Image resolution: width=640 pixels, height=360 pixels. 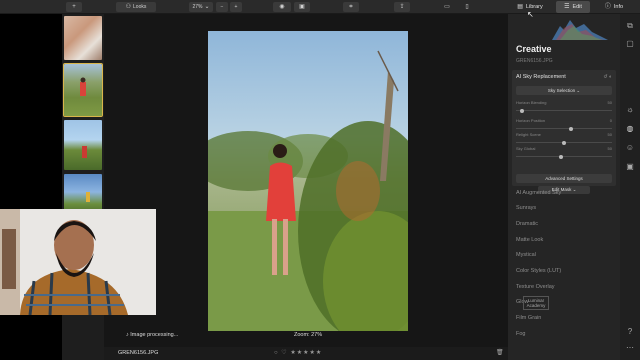 I want to click on more-icon: ⋯, so click(x=630, y=348).